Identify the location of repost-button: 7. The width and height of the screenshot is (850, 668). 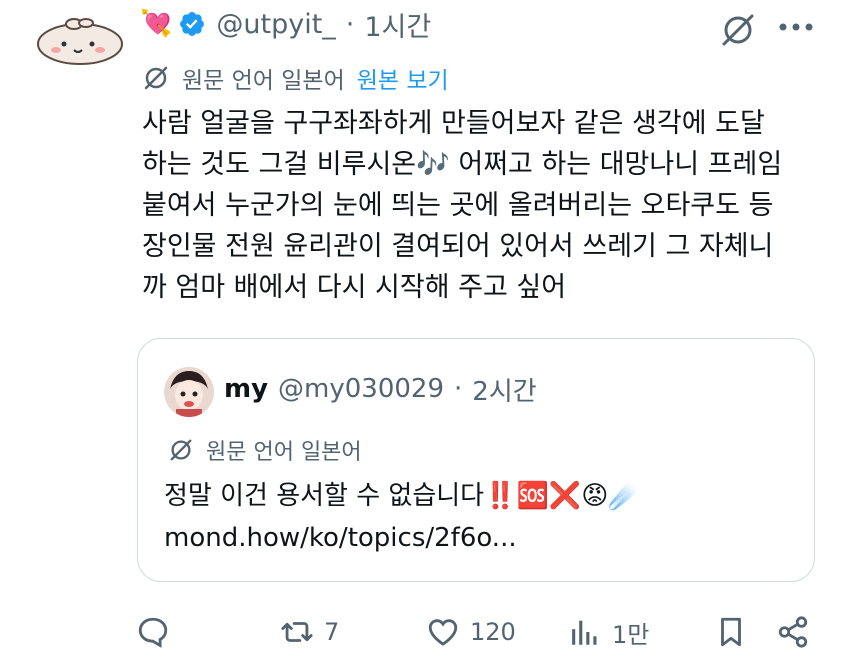
(309, 632).